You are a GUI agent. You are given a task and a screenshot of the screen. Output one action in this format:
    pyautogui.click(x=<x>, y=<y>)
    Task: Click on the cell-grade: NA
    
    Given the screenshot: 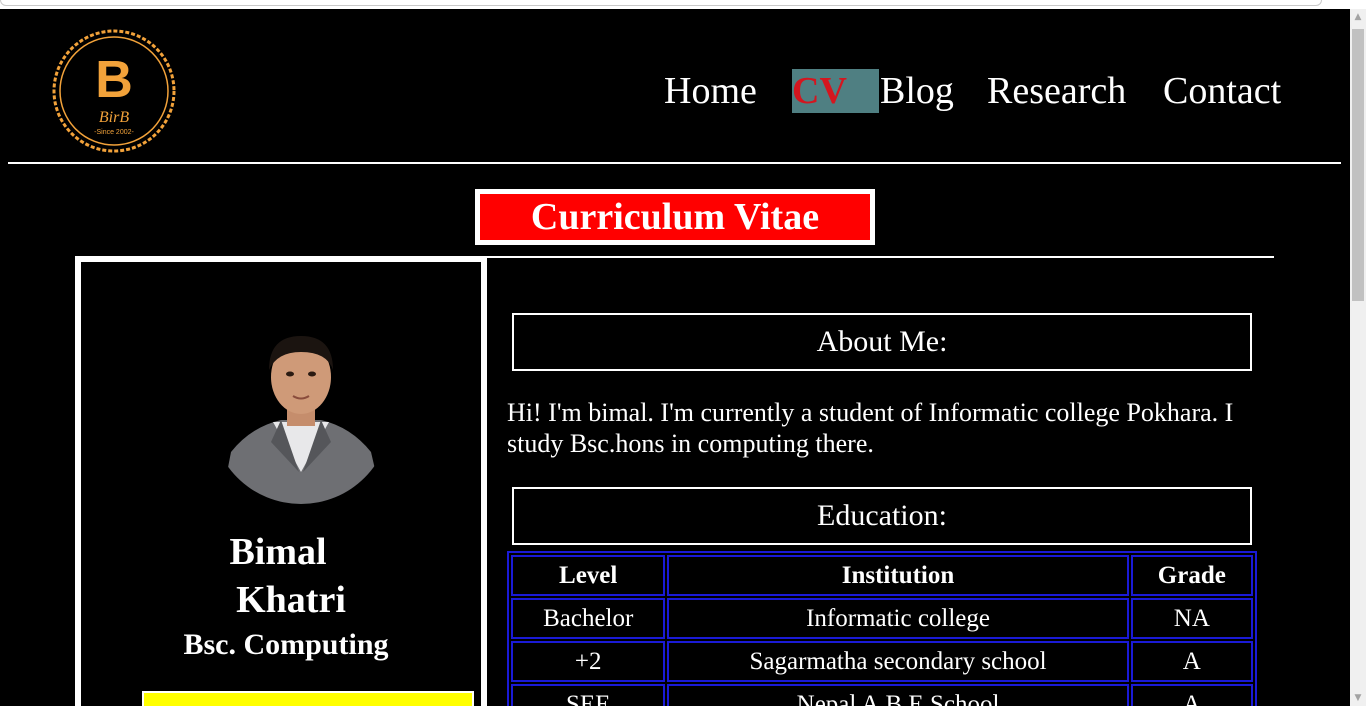 What is the action you would take?
    pyautogui.click(x=1191, y=618)
    